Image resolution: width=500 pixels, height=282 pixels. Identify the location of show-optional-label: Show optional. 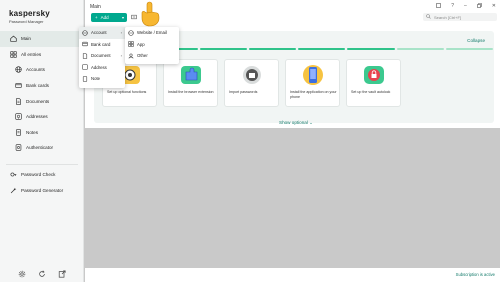
(293, 122).